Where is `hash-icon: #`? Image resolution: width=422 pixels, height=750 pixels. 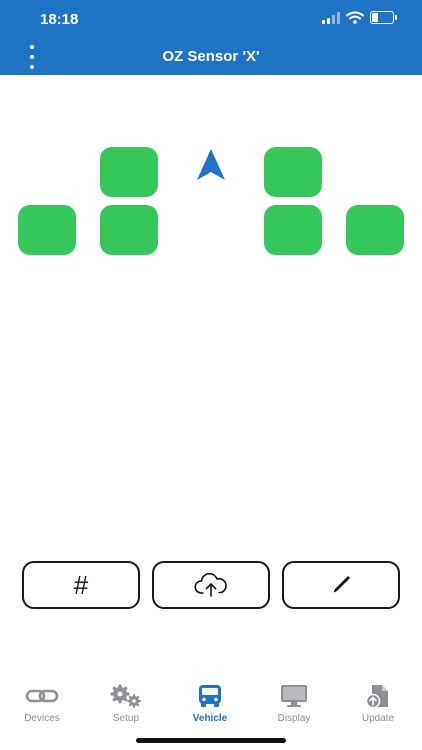
hash-icon: # is located at coordinates (81, 584).